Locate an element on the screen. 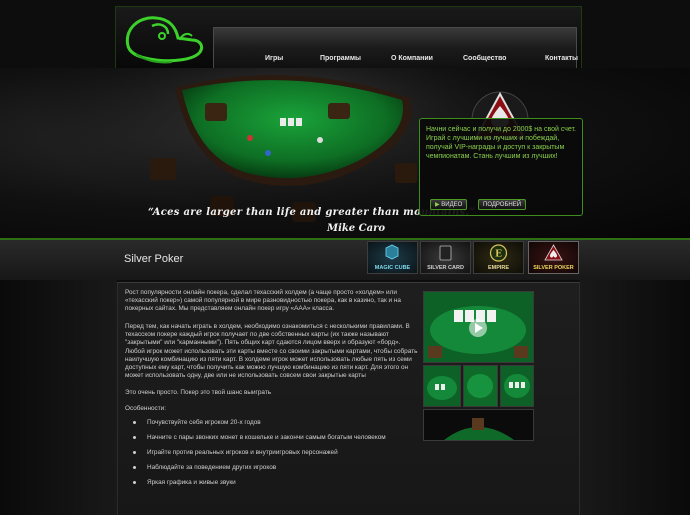  nav-item-about: О Компании is located at coordinates (412, 58).